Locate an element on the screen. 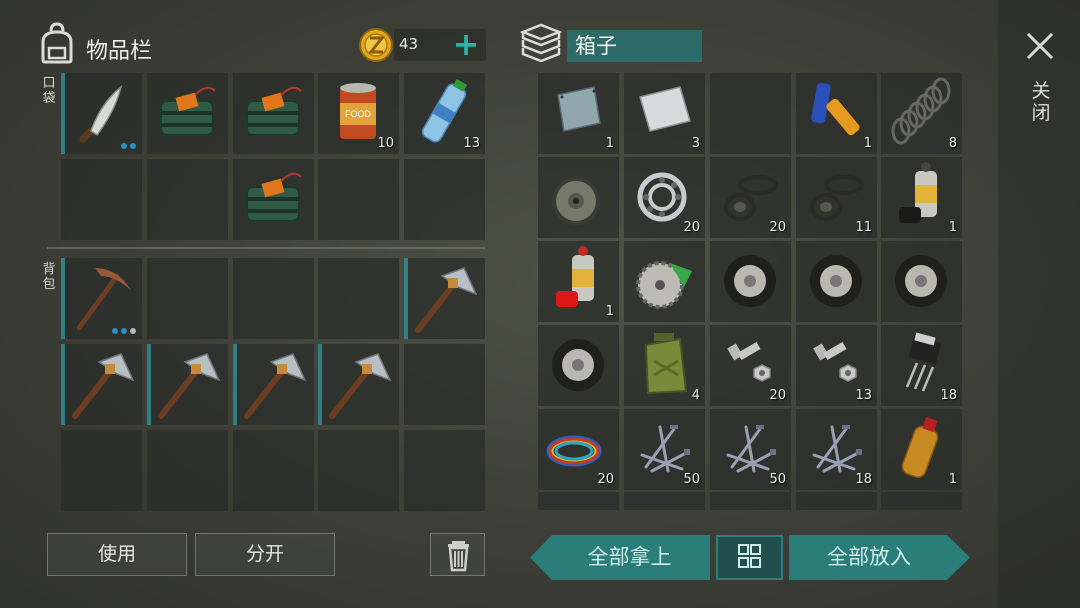 This screenshot has height=608, width=1080. sort-grid-button is located at coordinates (749, 557).